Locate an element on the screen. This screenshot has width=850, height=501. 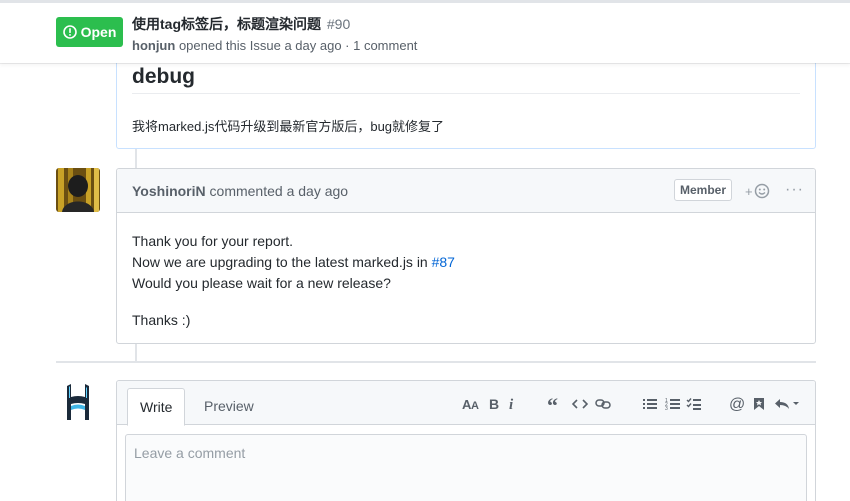
svg-text: i is located at coordinates (511, 404).